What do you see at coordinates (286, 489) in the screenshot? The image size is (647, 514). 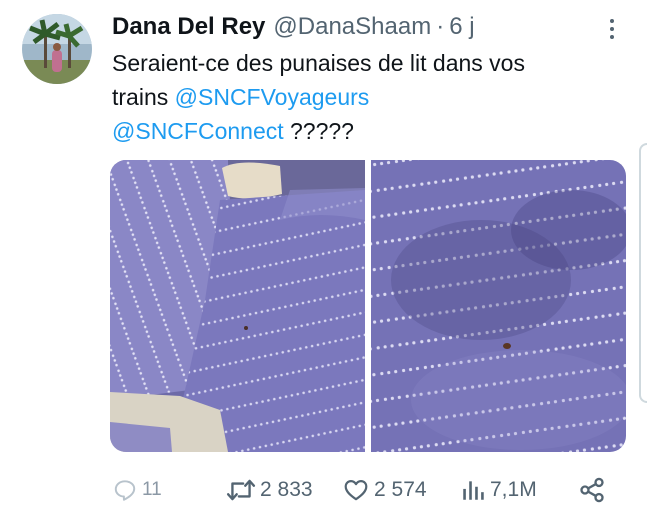 I see `retweet-count: 2 833` at bounding box center [286, 489].